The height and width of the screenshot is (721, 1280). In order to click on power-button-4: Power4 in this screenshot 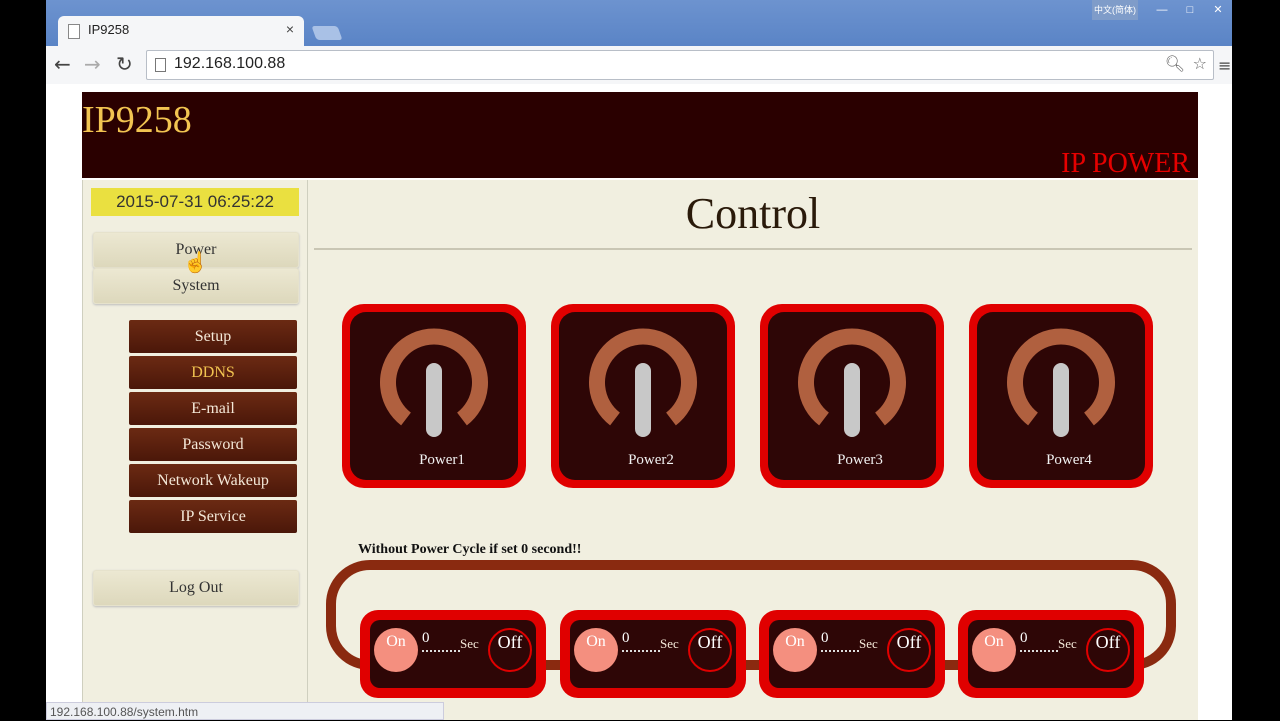, I will do `click(1061, 396)`.